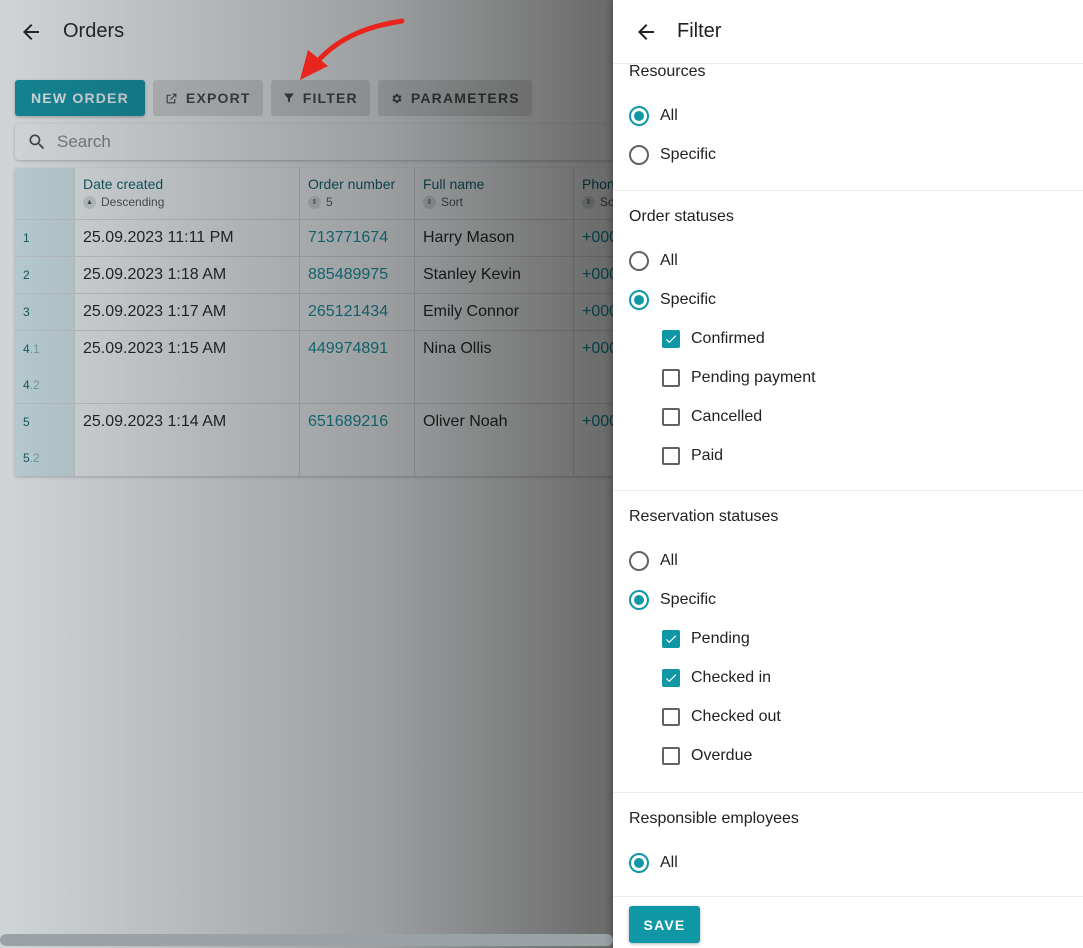 The height and width of the screenshot is (948, 1083). Describe the element at coordinates (452, 202) in the screenshot. I see `sort-label: Sort` at that location.